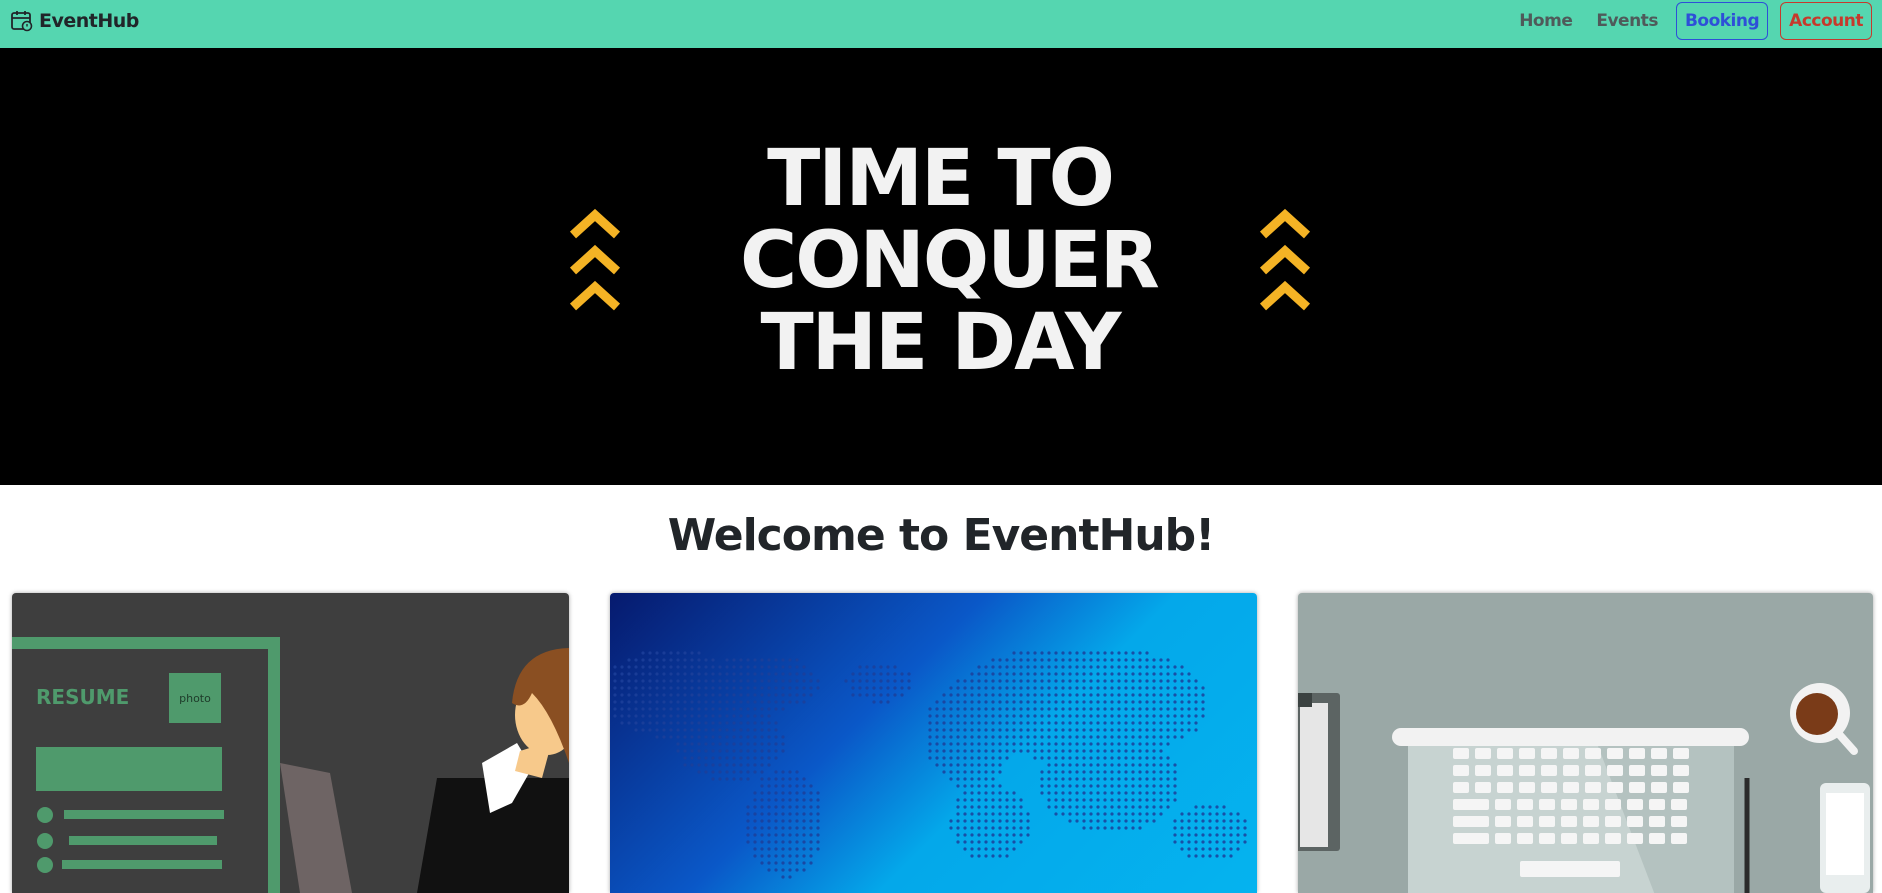 The height and width of the screenshot is (893, 1882). What do you see at coordinates (290, 765) in the screenshot?
I see `resume-illustration: RESUME photo` at bounding box center [290, 765].